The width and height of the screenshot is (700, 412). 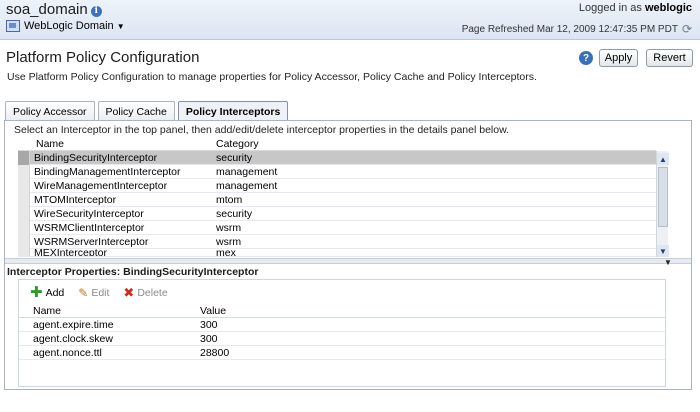 I want to click on scroll-down-icon: ▼, so click(x=663, y=251).